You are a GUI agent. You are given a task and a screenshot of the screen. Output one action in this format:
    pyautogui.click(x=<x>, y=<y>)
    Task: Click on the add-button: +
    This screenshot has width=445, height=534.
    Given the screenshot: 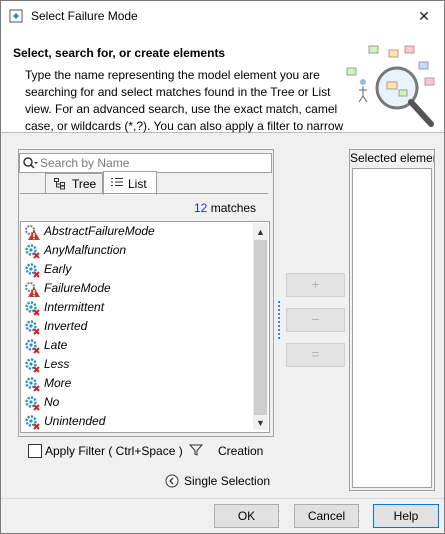 What is the action you would take?
    pyautogui.click(x=315, y=285)
    